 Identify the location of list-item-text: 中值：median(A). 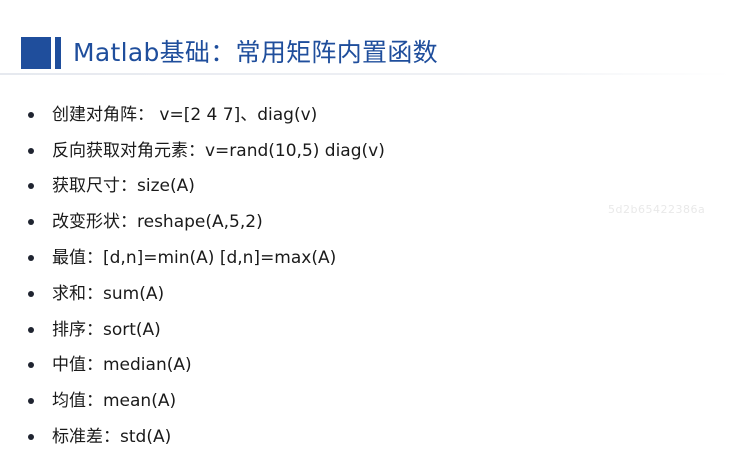
(122, 365).